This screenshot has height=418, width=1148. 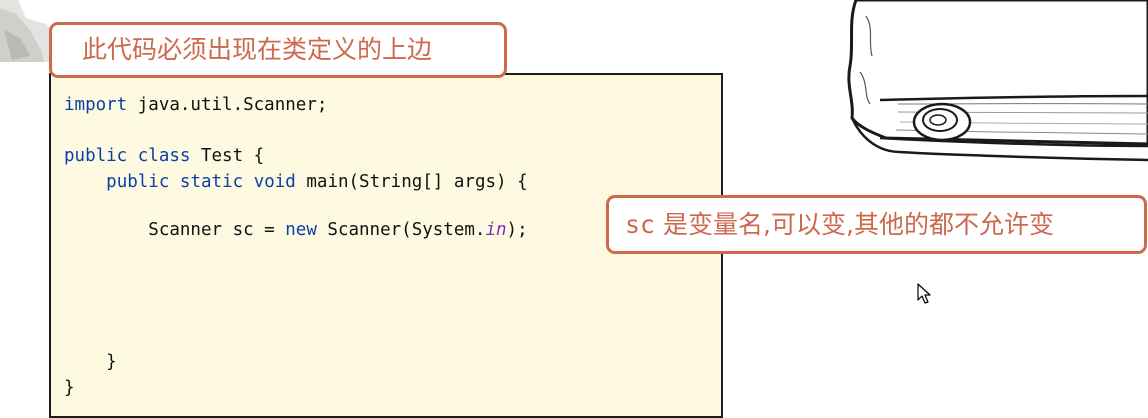 What do you see at coordinates (26, 31) in the screenshot?
I see `decorative-corner-image` at bounding box center [26, 31].